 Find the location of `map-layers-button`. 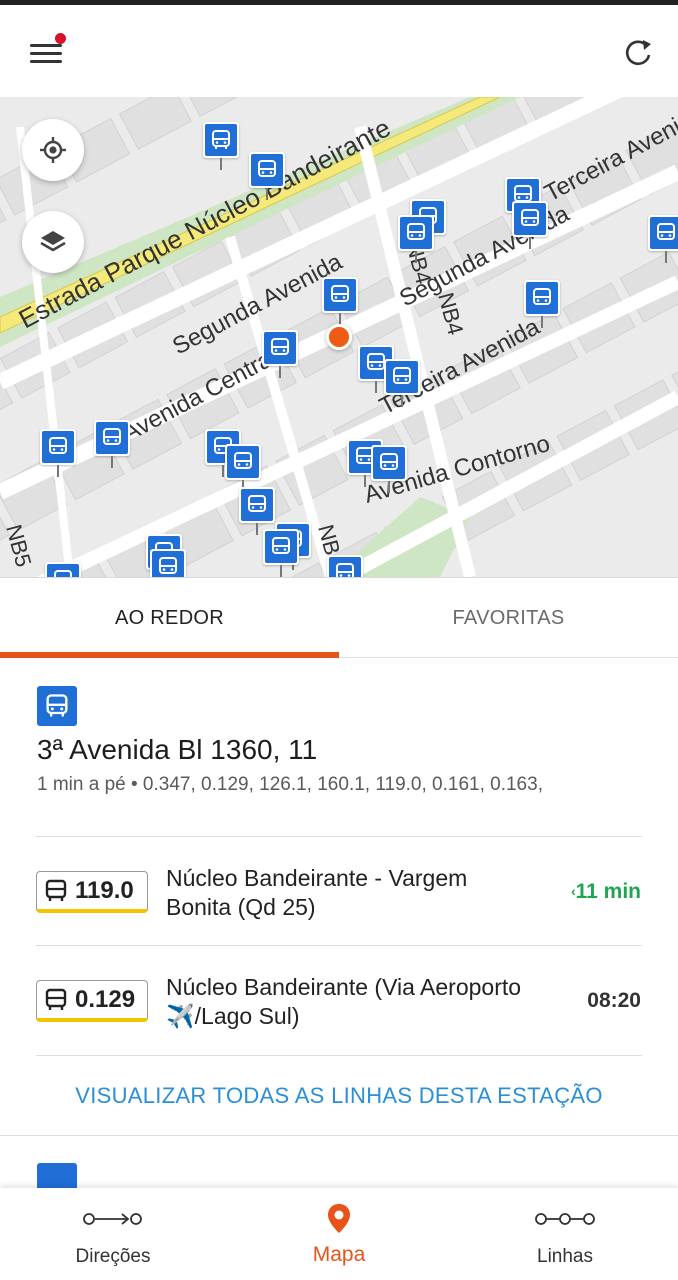

map-layers-button is located at coordinates (53, 242).